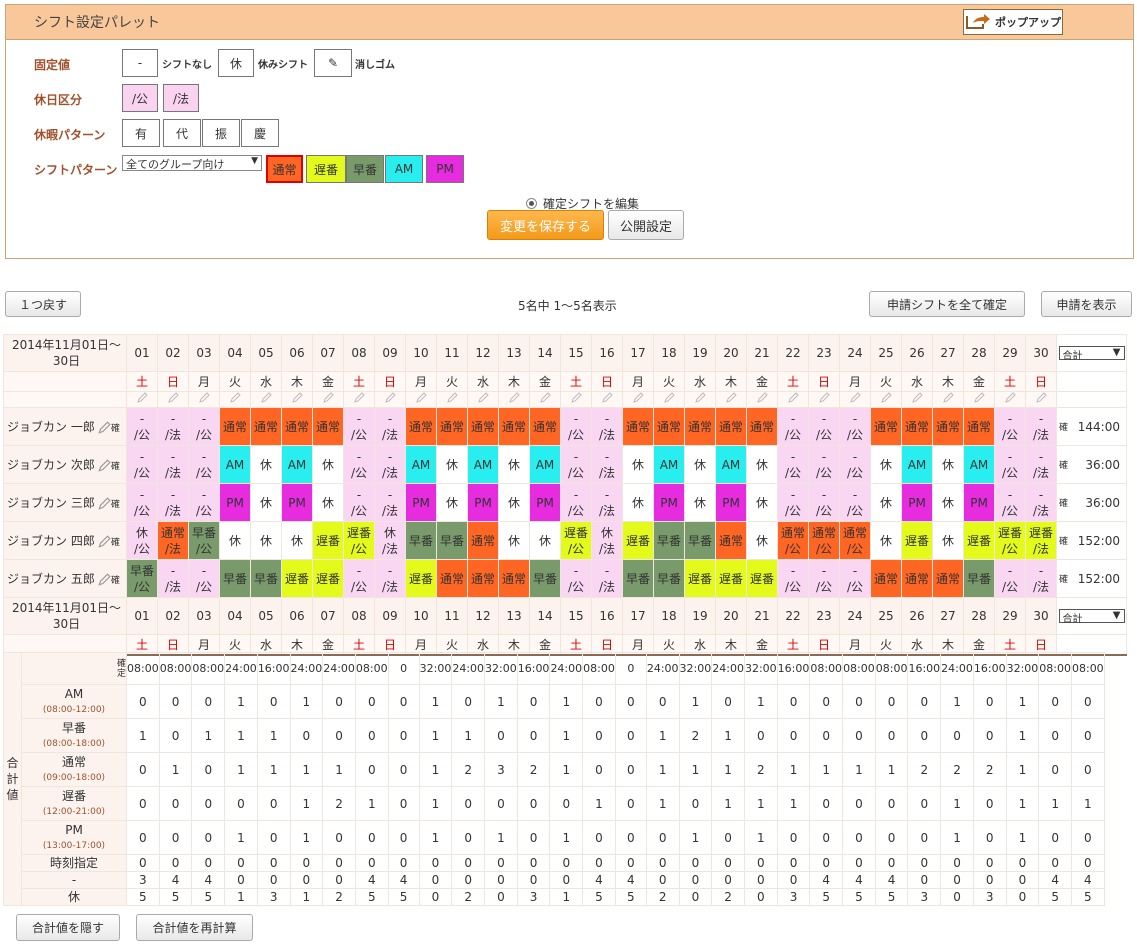 This screenshot has height=949, width=1137. I want to click on publish-settings-button: 公開設定, so click(646, 225).